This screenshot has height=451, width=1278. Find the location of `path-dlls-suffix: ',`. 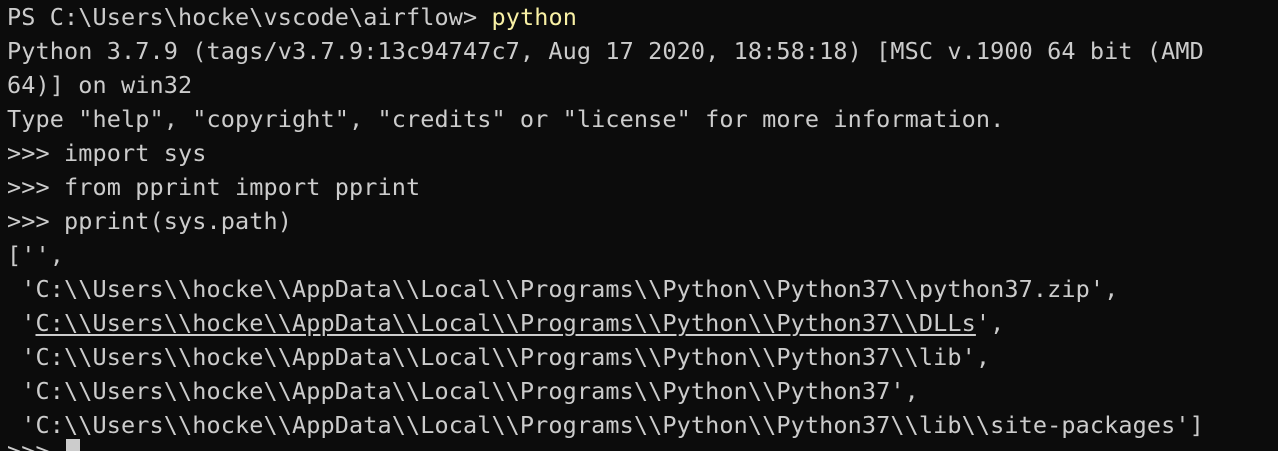

path-dlls-suffix: ', is located at coordinates (990, 323).